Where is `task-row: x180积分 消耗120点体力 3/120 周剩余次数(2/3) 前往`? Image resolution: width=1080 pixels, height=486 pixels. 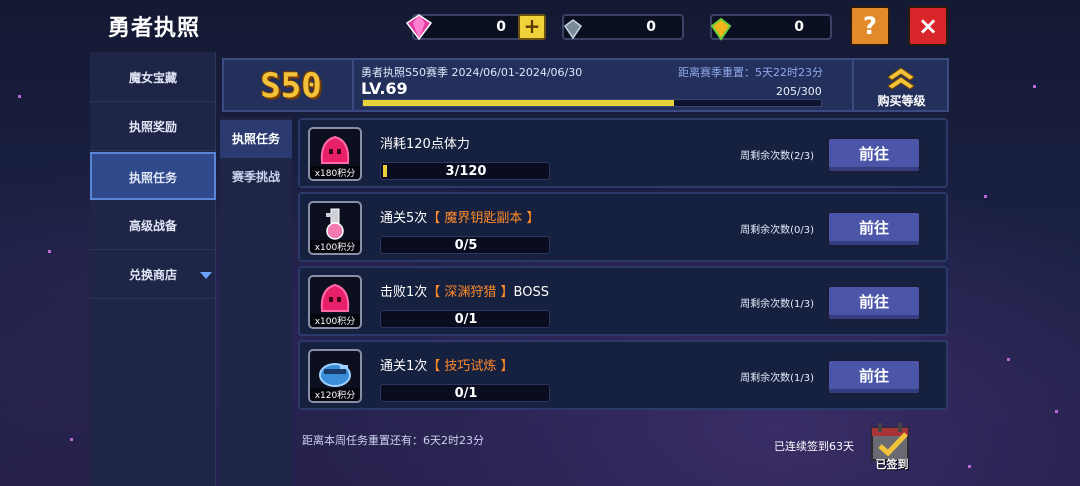
task-row: x180积分 消耗120点体力 3/120 周剩余次数(2/3) 前往 is located at coordinates (623, 153).